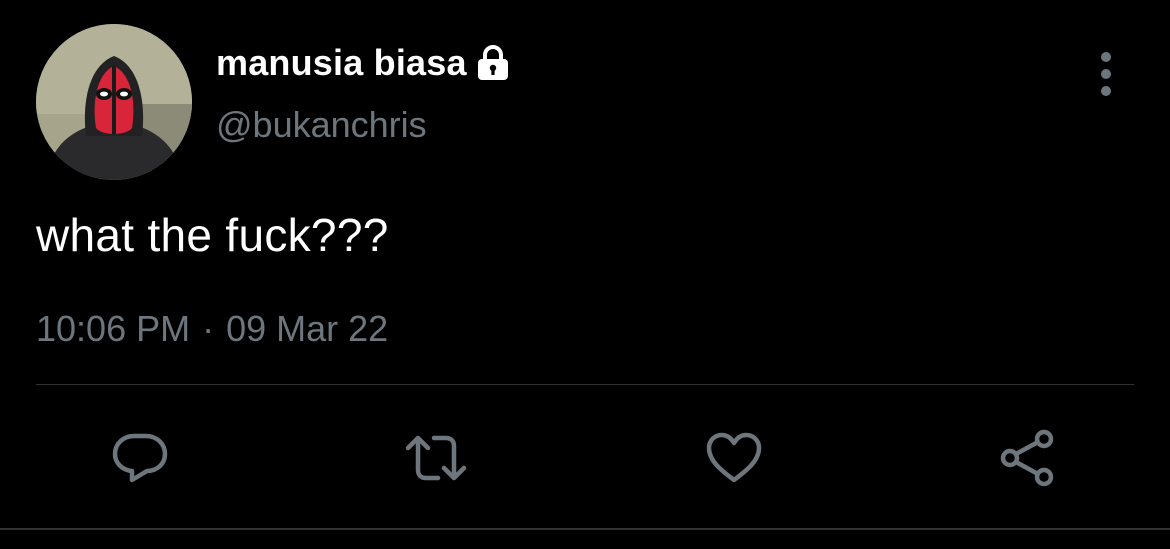  I want to click on retweet-icon, so click(436, 458).